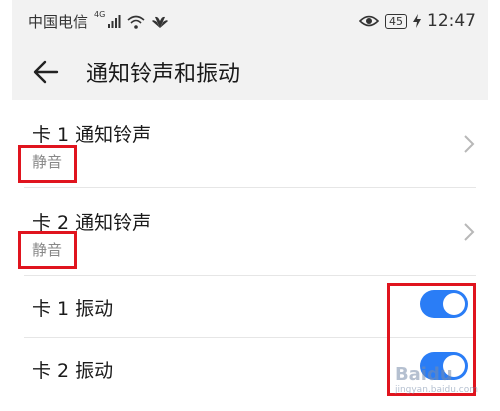 This screenshot has height=411, width=500. Describe the element at coordinates (160, 22) in the screenshot. I see `huawei-logo-icon` at that location.